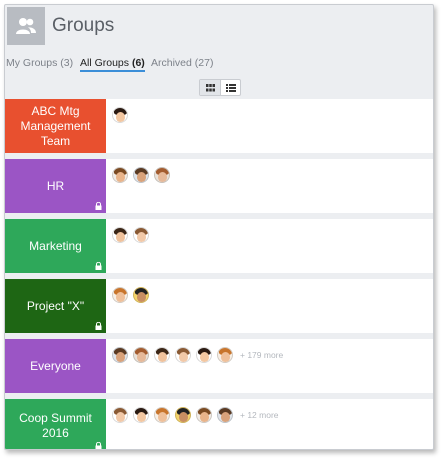 The height and width of the screenshot is (460, 446). I want to click on tab-label: All Groups, so click(105, 63).